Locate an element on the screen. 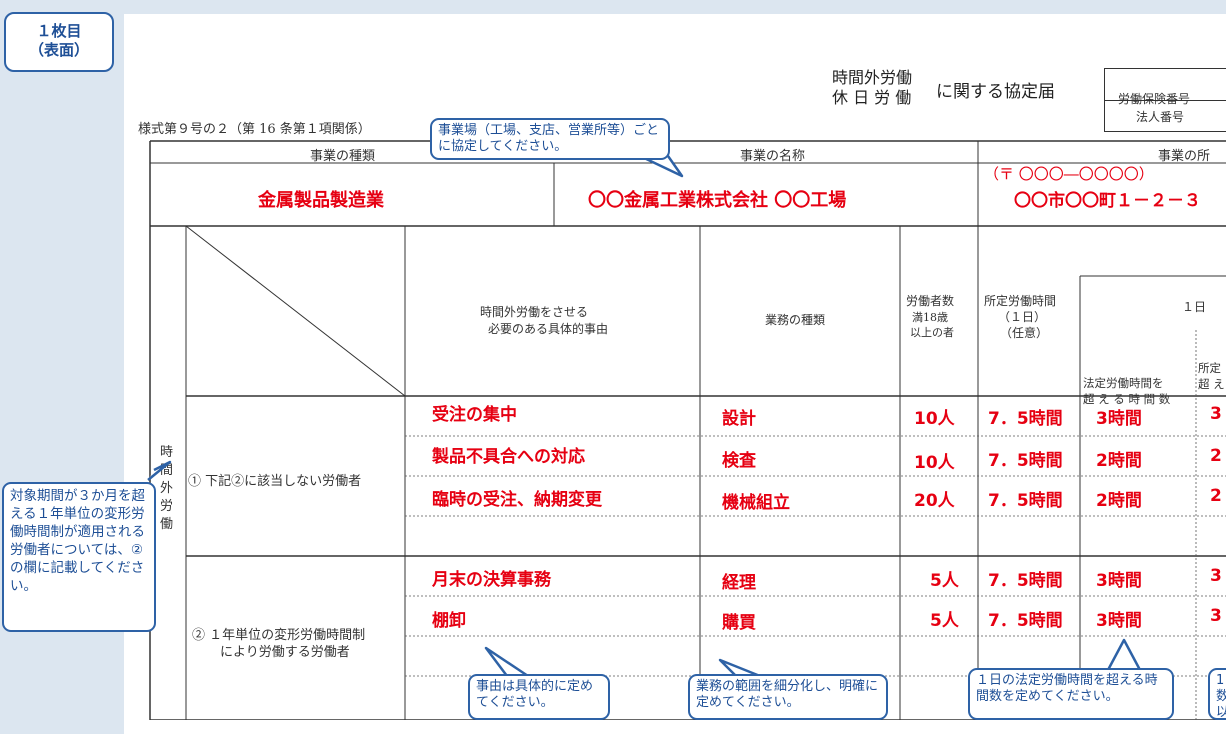 This screenshot has height=734, width=1226. callout-legal-hours: １日の法定労働時間を超える時間数を定めてください。 is located at coordinates (1071, 694).